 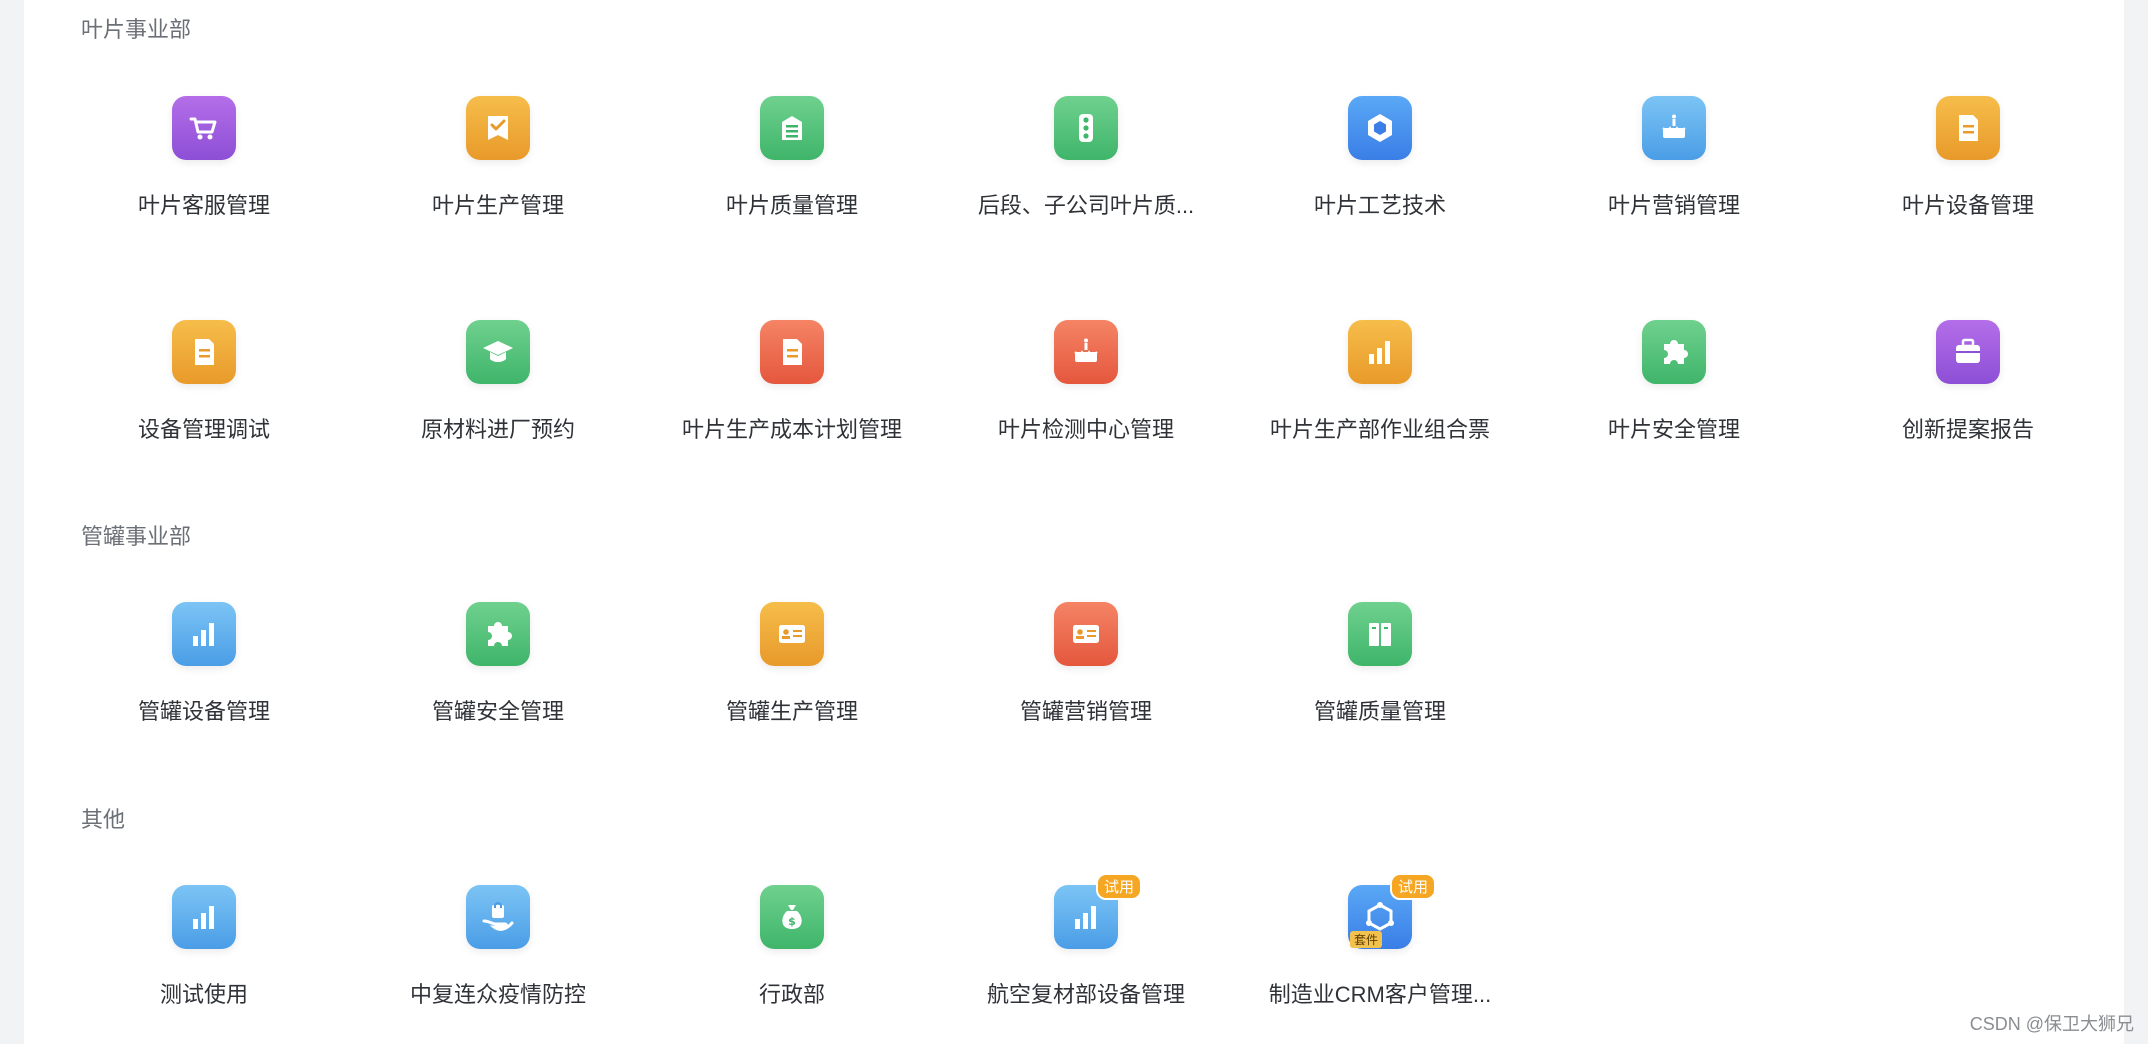 I want to click on app-icon-wrap: 试用, so click(x=1098, y=911).